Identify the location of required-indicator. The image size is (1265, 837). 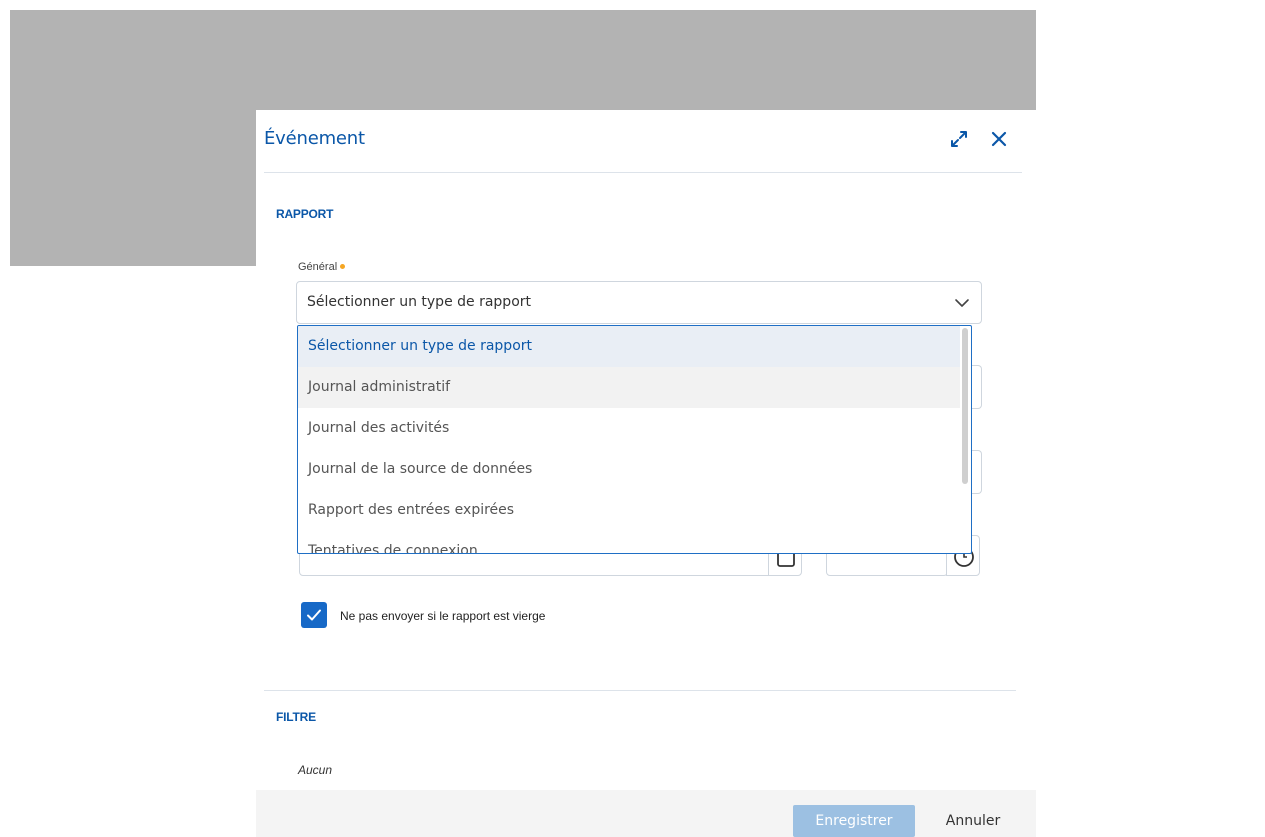
(343, 266).